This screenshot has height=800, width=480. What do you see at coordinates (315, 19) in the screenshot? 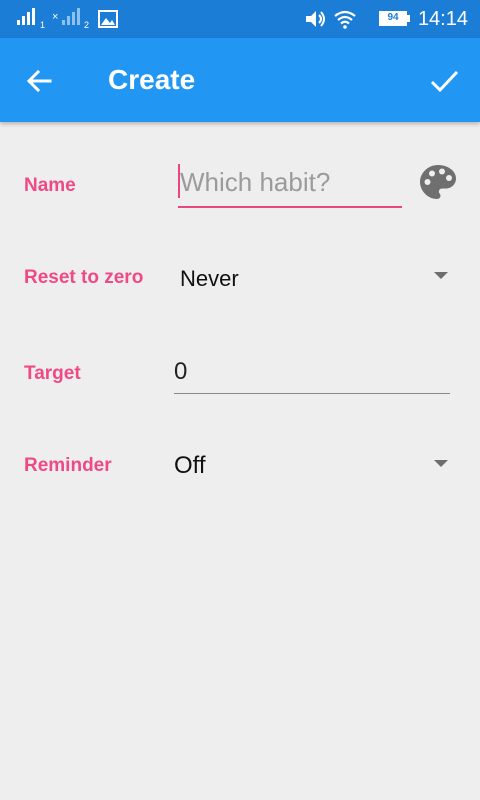
I see `volume-icon` at bounding box center [315, 19].